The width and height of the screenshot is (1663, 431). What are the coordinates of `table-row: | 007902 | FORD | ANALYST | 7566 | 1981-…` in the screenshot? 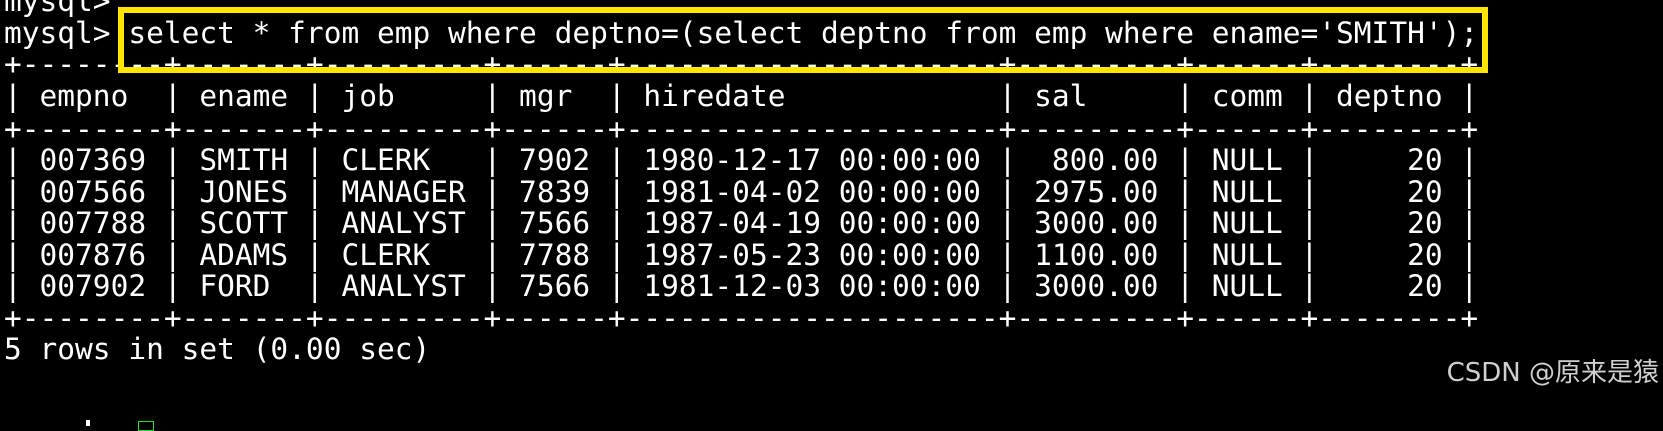 It's located at (741, 286).